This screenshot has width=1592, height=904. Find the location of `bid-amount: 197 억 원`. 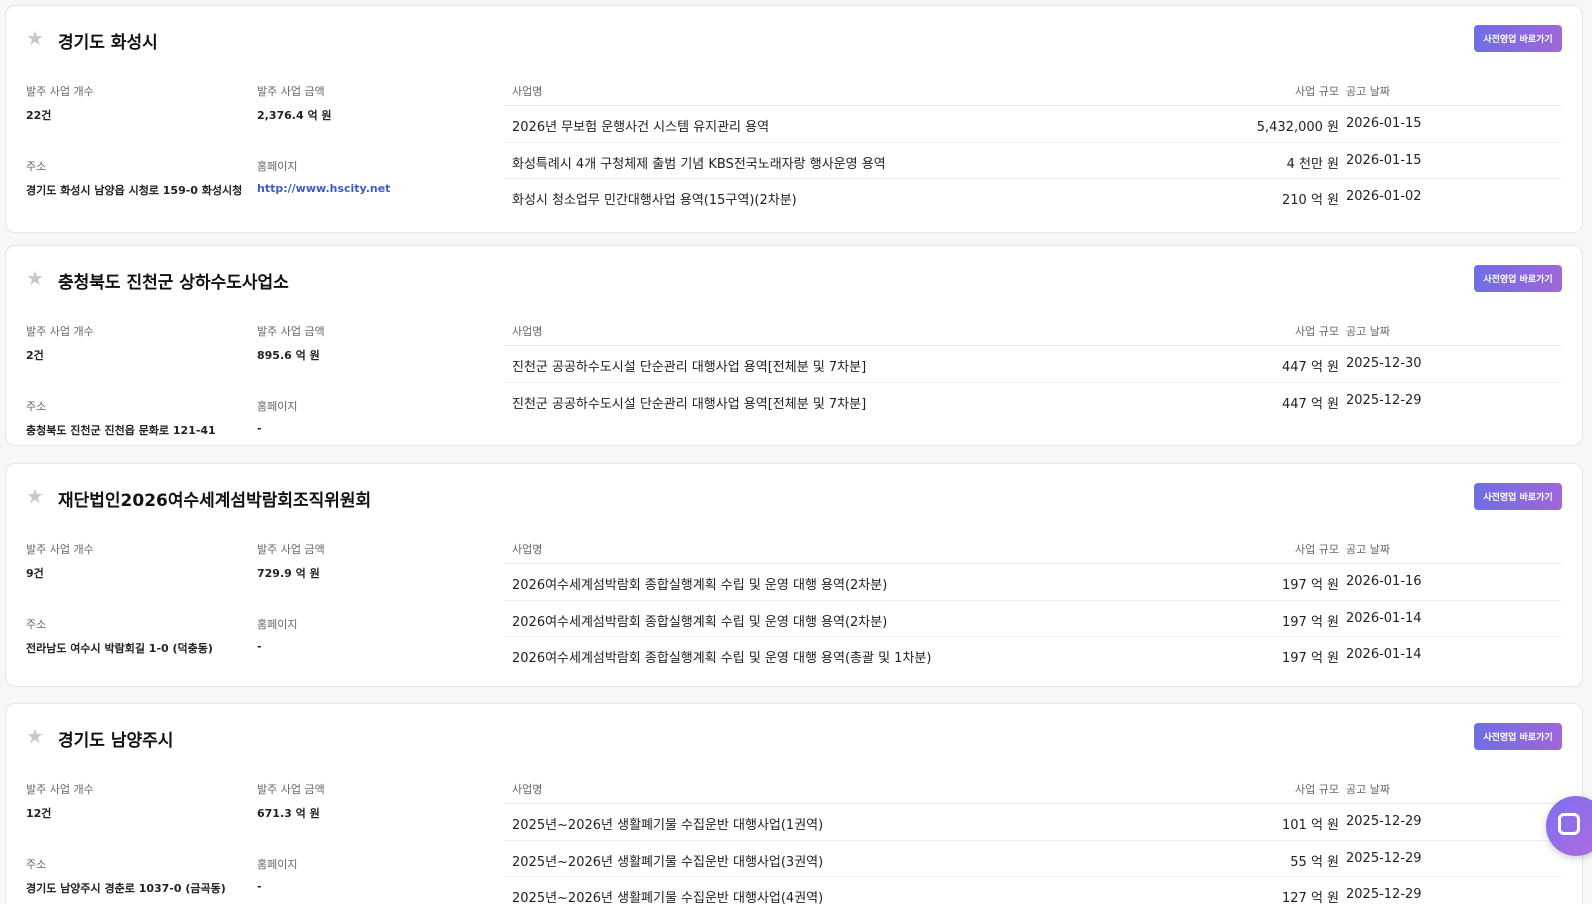

bid-amount: 197 억 원 is located at coordinates (1310, 658).